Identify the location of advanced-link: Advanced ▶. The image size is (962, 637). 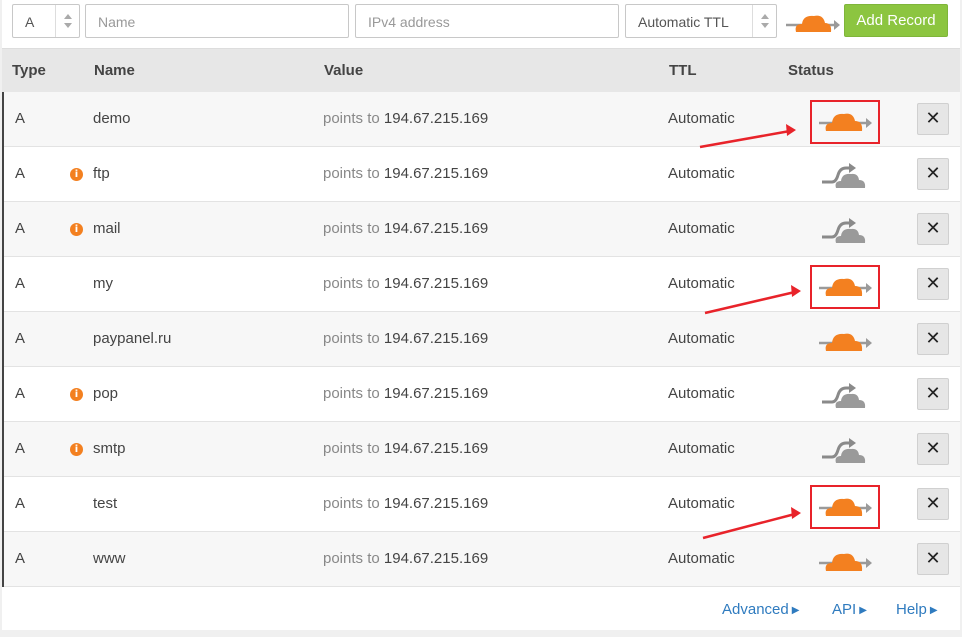
(760, 609).